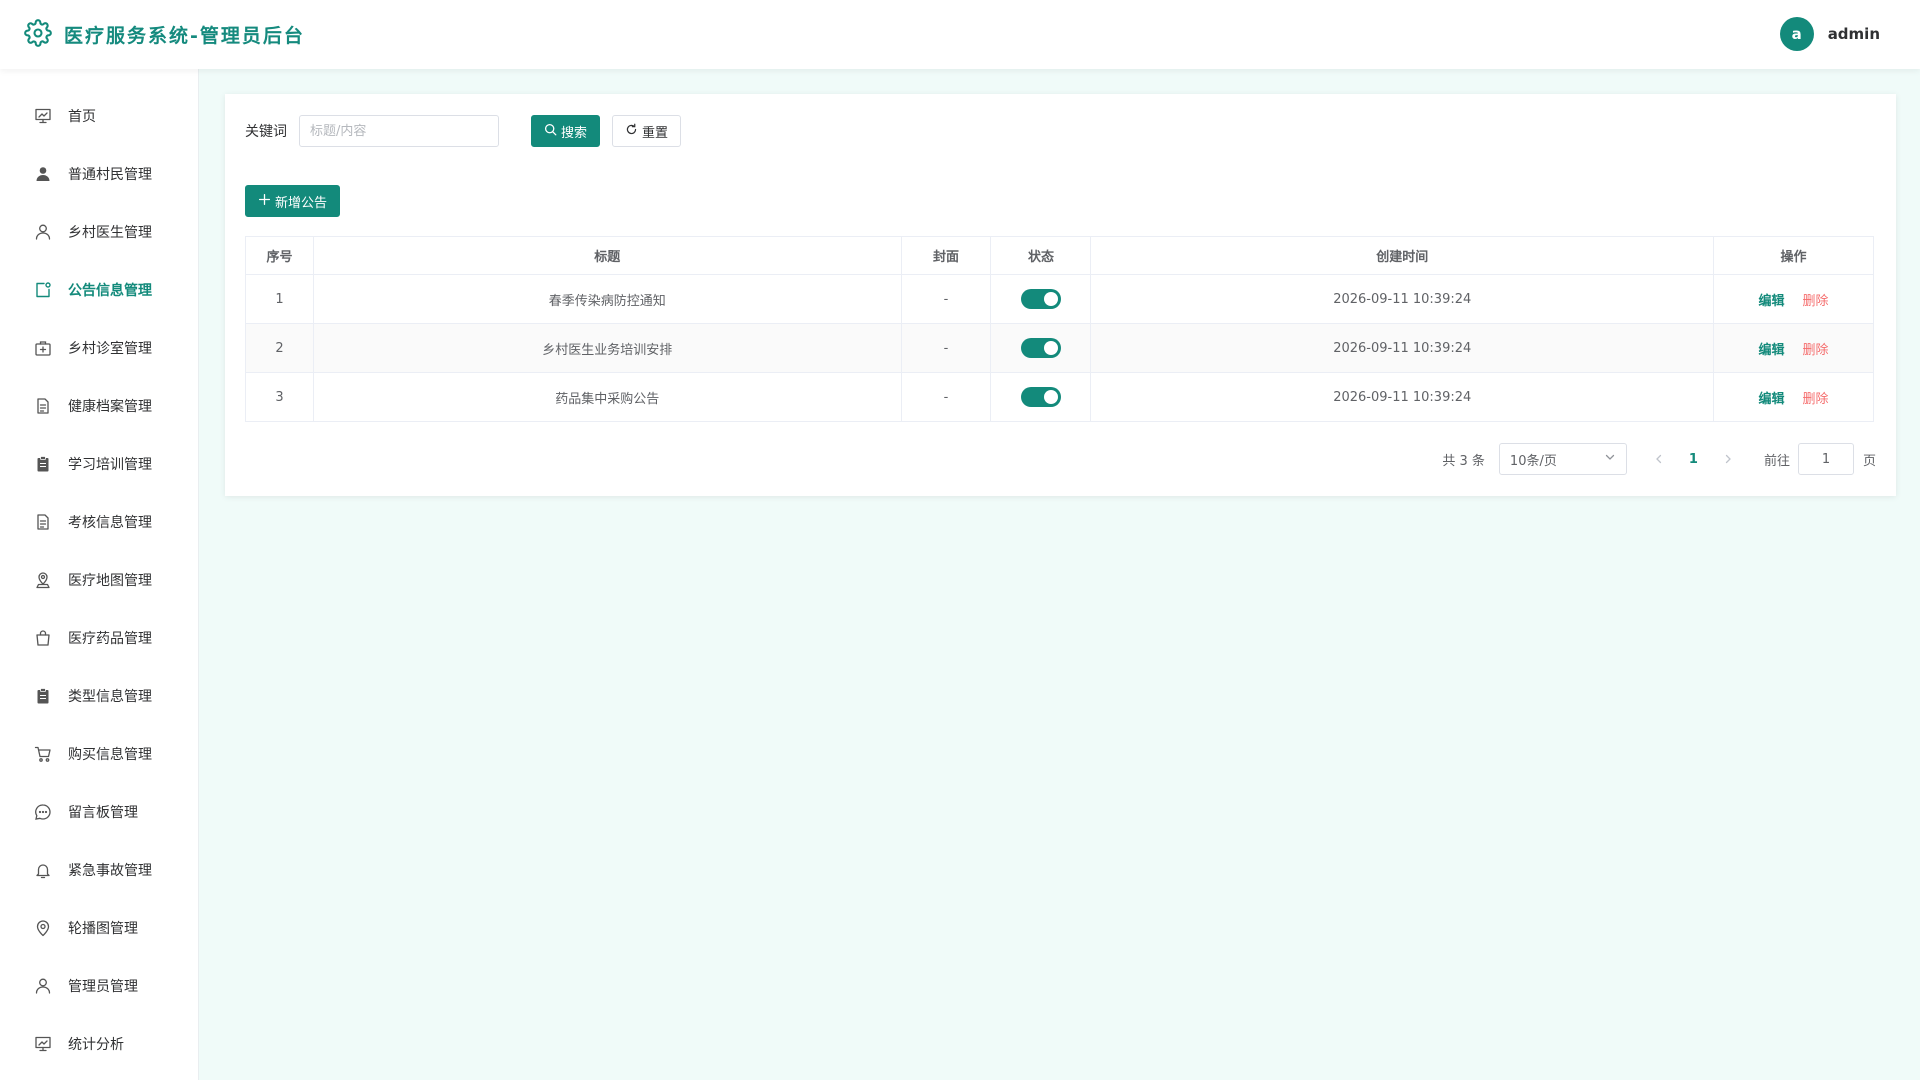 This screenshot has height=1080, width=1920. Describe the element at coordinates (99, 464) in the screenshot. I see `sidebar-item-6: 学习培训管理` at that location.